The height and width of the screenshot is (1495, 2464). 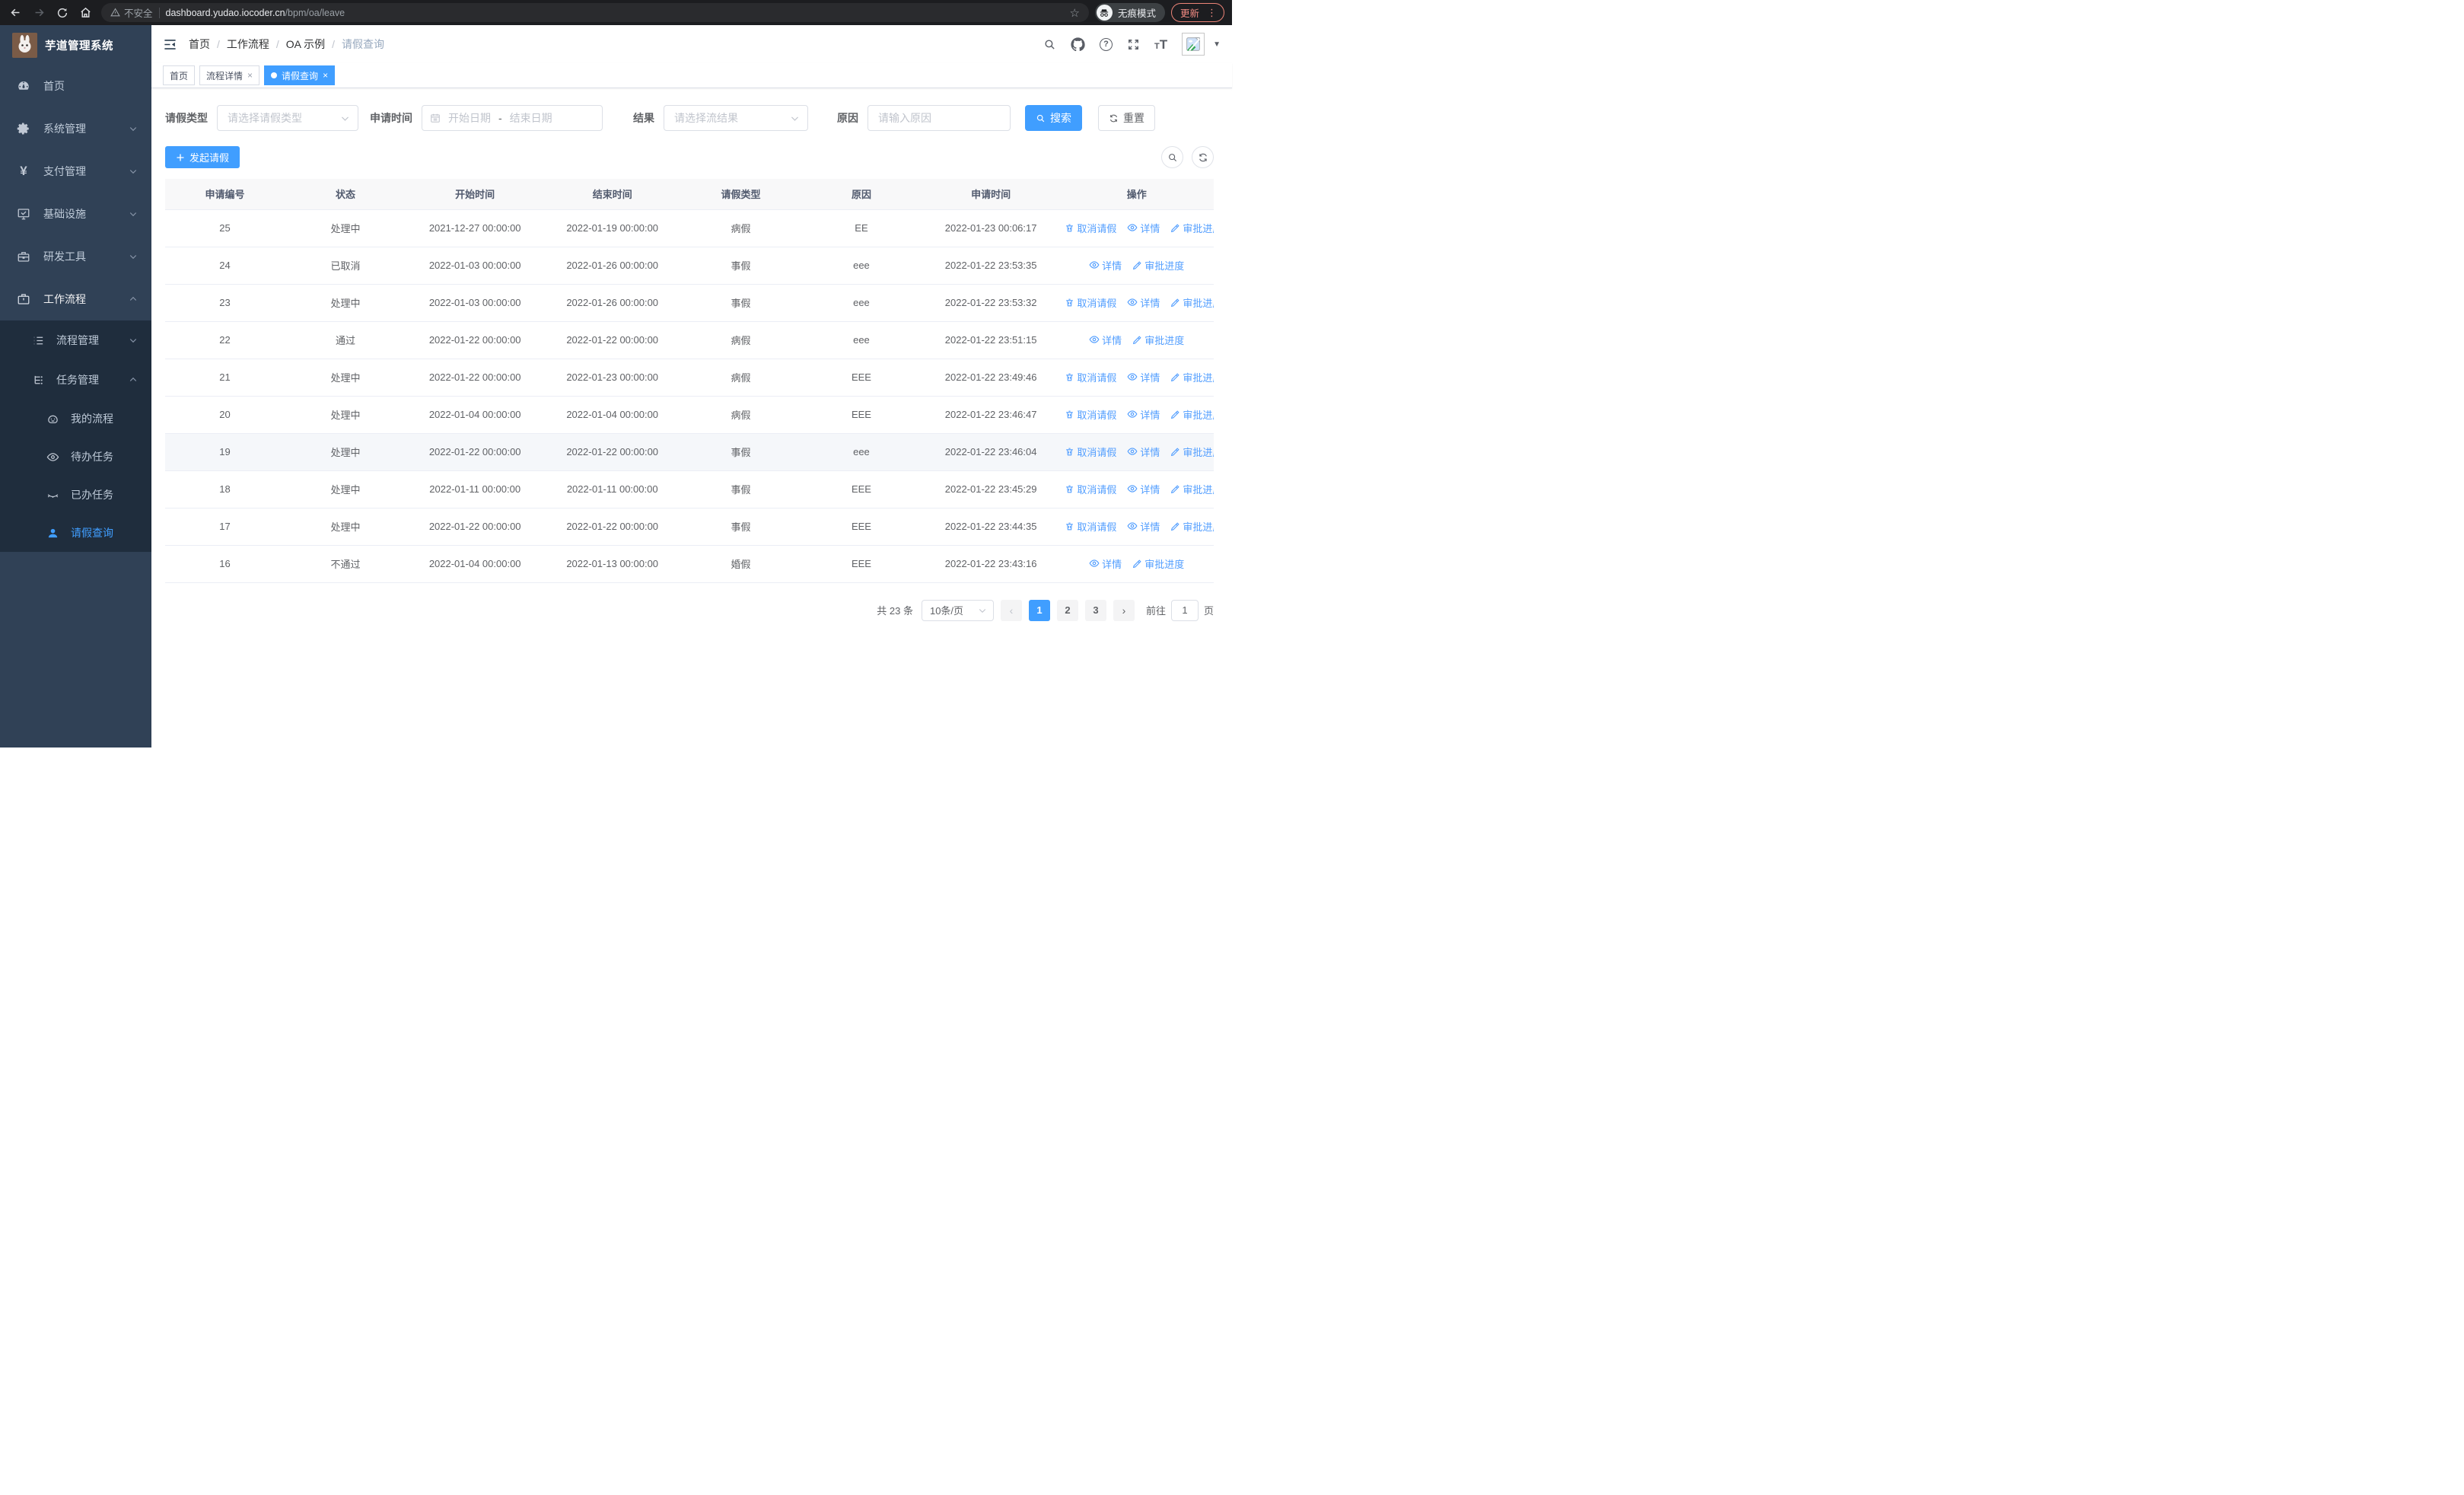 What do you see at coordinates (24, 45) in the screenshot?
I see `app-logo` at bounding box center [24, 45].